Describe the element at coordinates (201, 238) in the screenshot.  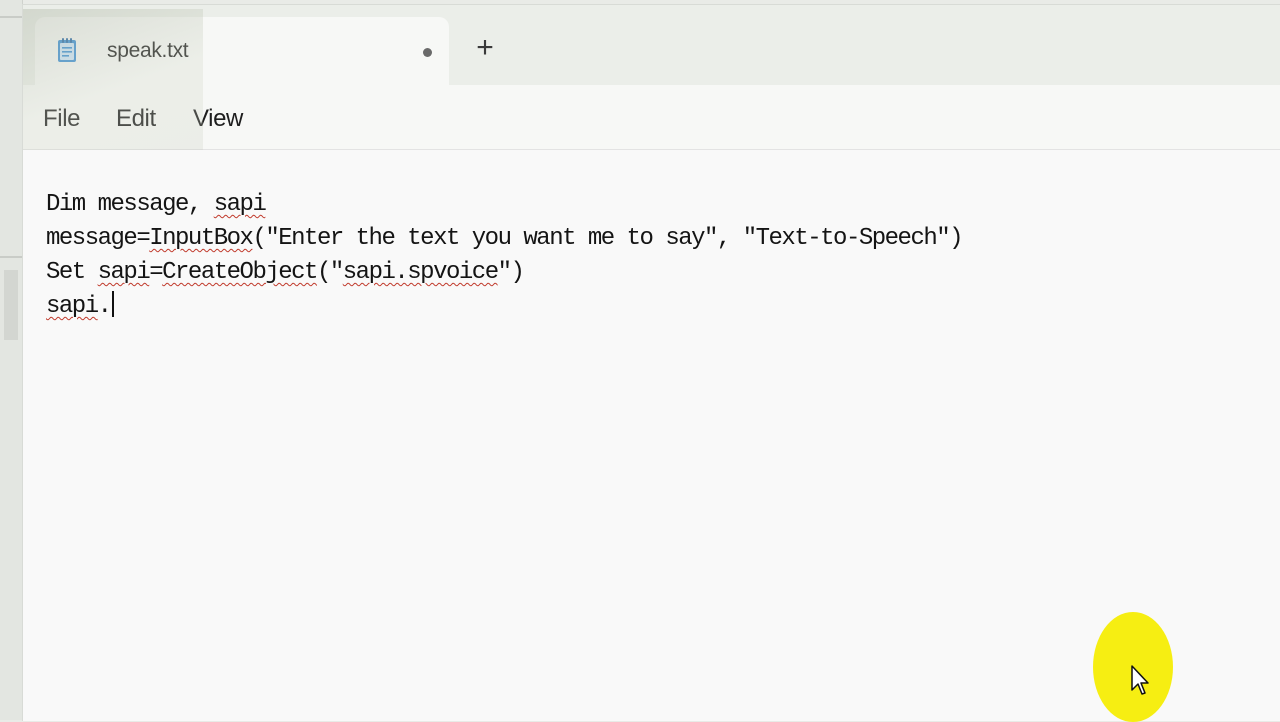
I see `misspelled-word: InputBox` at that location.